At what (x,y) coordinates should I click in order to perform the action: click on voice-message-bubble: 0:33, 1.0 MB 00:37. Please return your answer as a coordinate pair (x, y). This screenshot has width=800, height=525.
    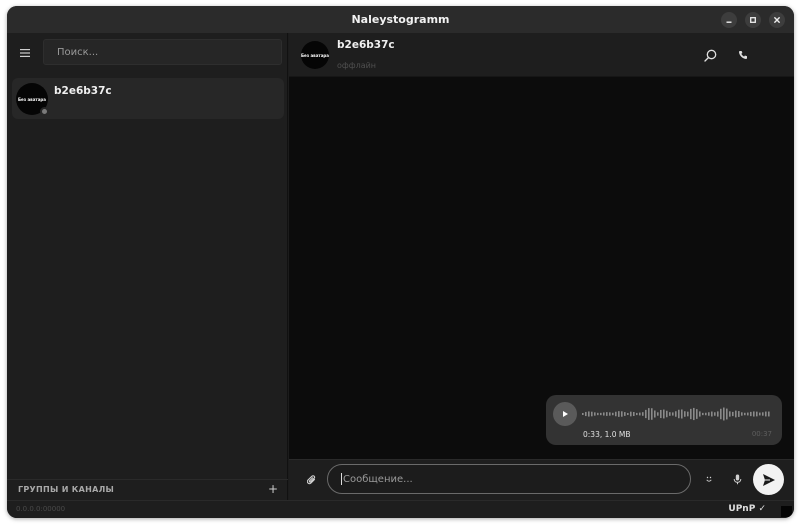
    Looking at the image, I should click on (664, 420).